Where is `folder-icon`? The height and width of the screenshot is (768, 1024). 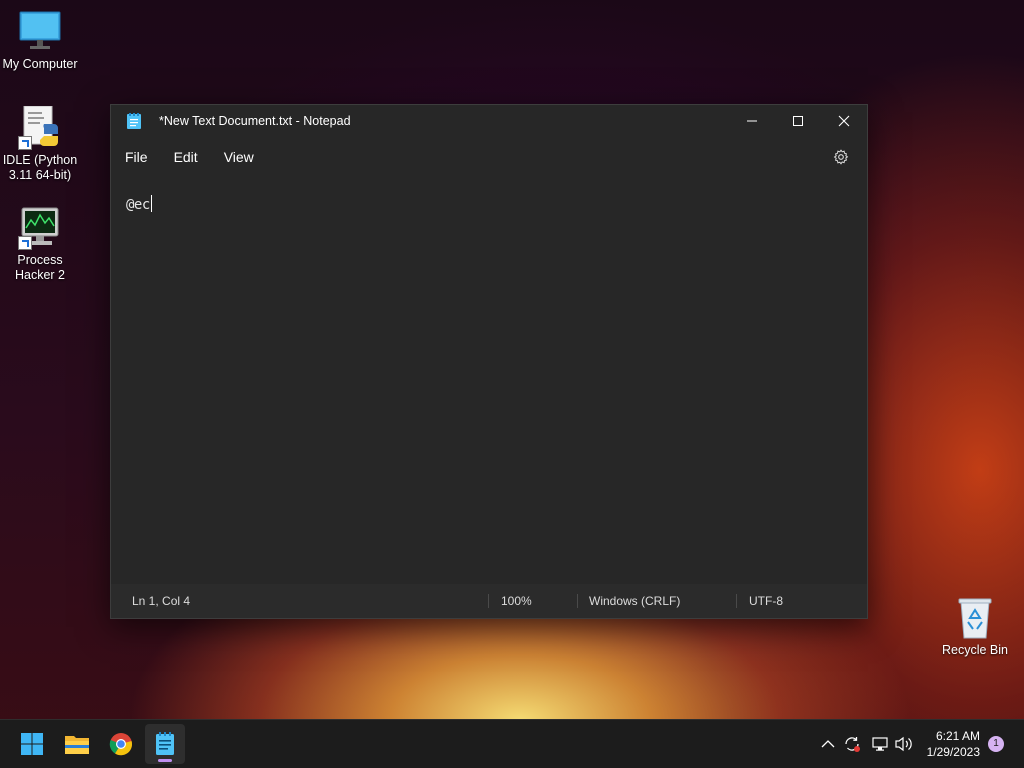 folder-icon is located at coordinates (77, 745).